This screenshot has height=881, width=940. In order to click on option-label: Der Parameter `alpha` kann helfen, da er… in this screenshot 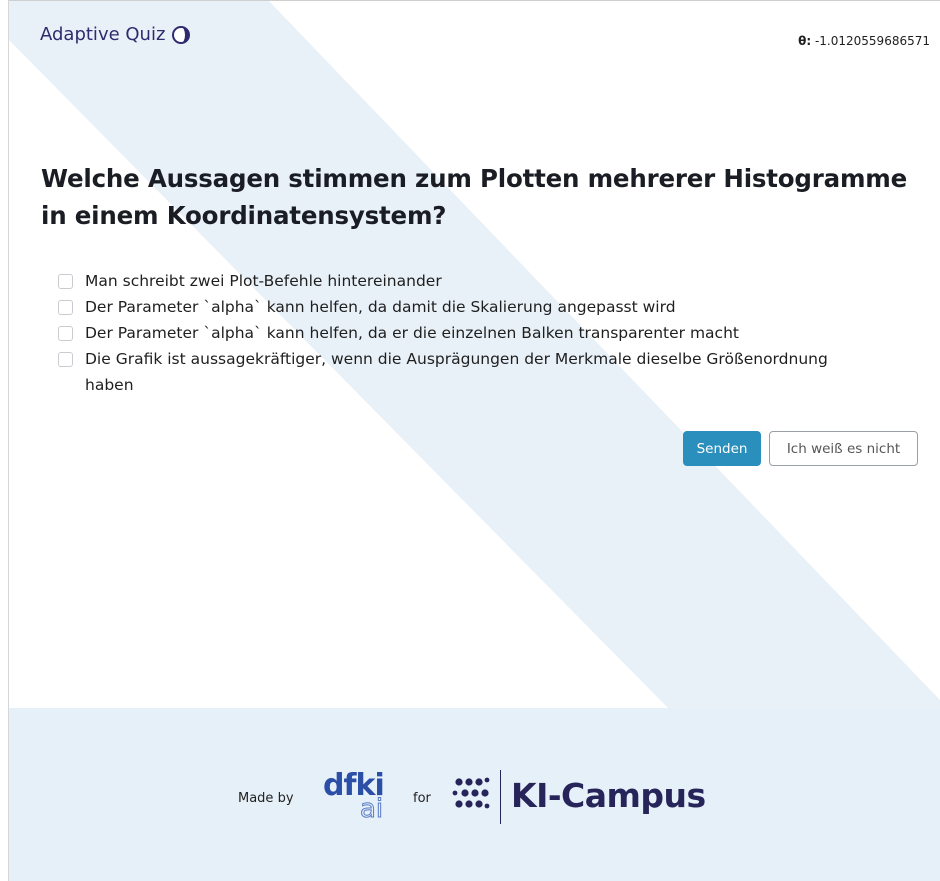, I will do `click(412, 333)`.